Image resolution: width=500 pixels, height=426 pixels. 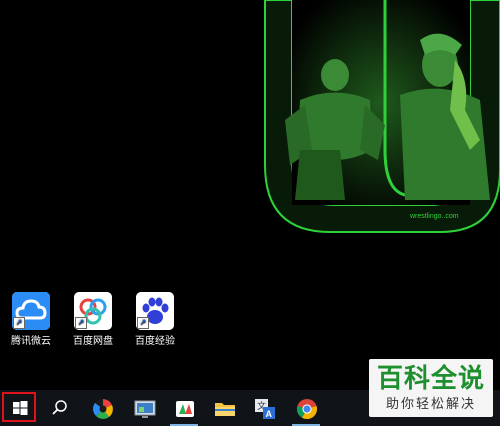 What do you see at coordinates (155, 311) in the screenshot?
I see `baidu-paw-icon: ↗` at bounding box center [155, 311].